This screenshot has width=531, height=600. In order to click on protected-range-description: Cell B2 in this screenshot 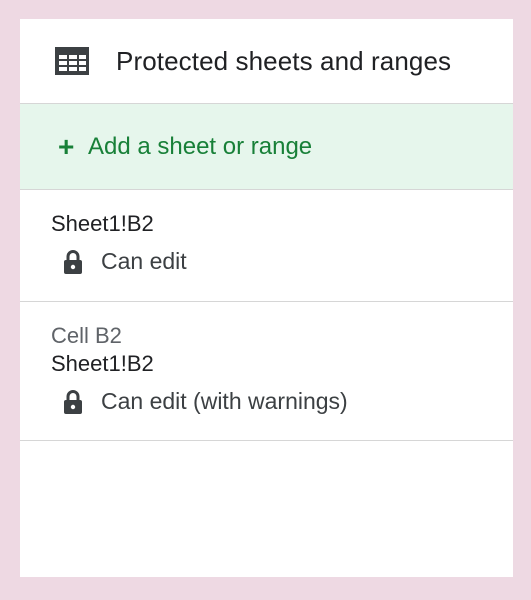, I will do `click(86, 335)`.